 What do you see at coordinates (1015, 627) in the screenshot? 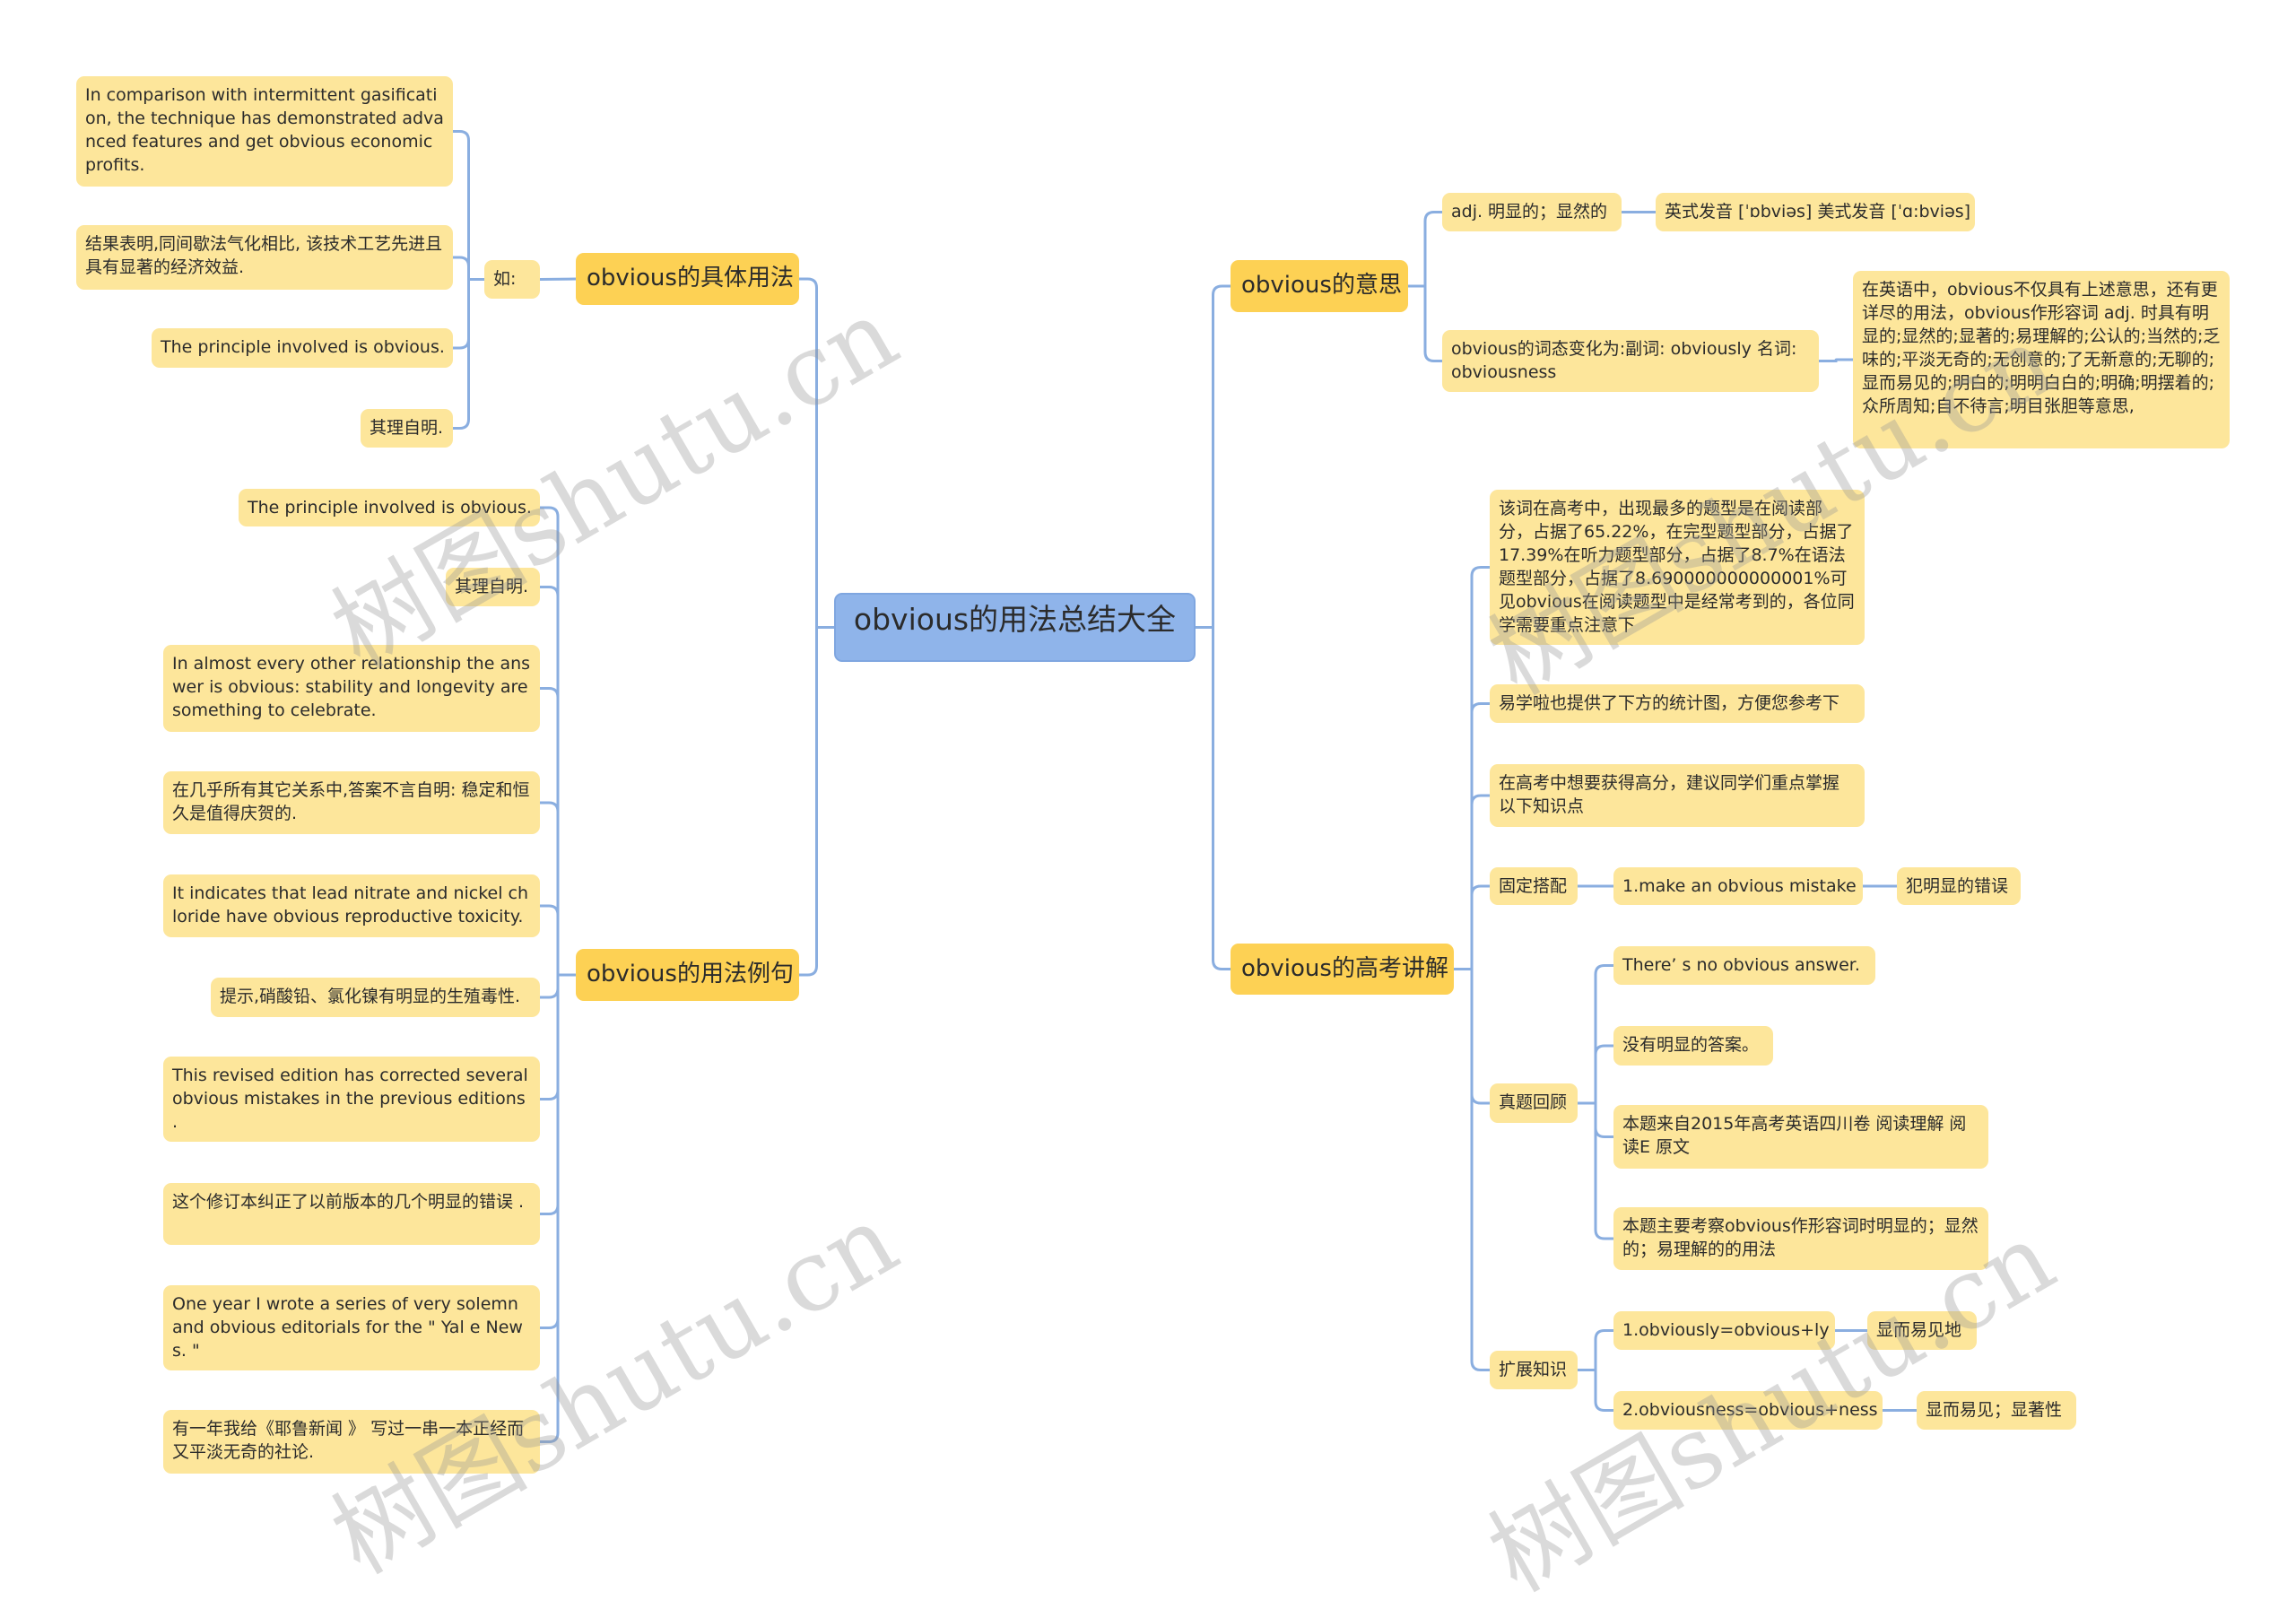
I see `root-topic: obvious的用法总结大全` at bounding box center [1015, 627].